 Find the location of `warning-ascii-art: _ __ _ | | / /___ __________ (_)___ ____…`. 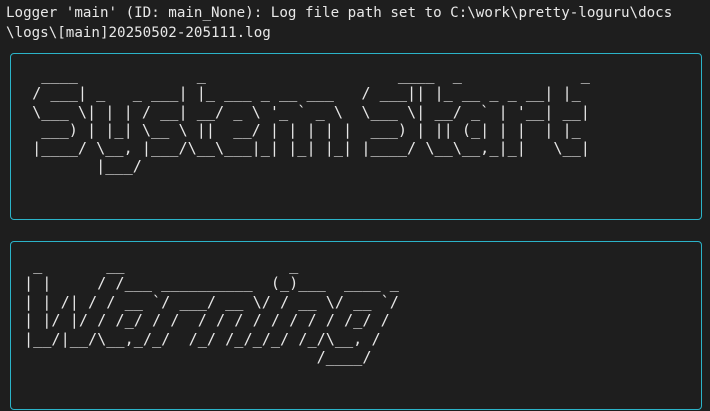

warning-ascii-art: _ __ _ | | / /___ __________ (_)___ ____… is located at coordinates (211, 311).